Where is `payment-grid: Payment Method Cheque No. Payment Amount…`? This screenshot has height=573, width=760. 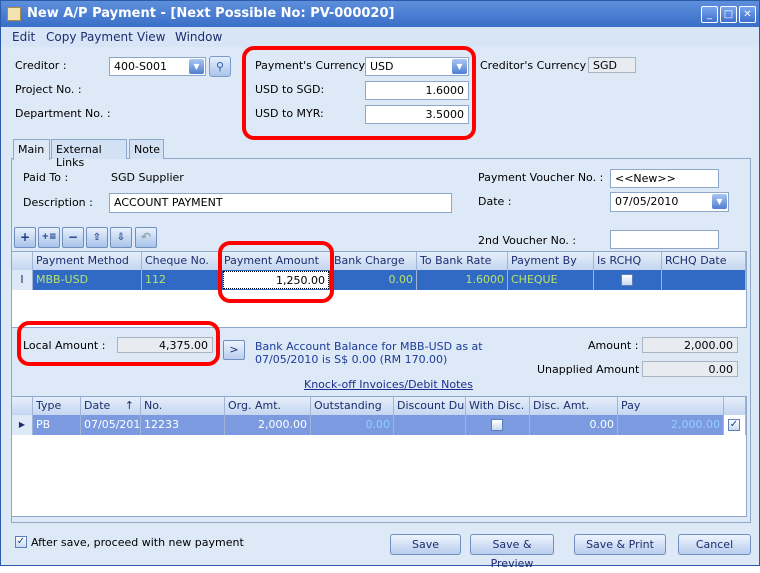
payment-grid: Payment Method Cheque No. Payment Amount… is located at coordinates (379, 289).